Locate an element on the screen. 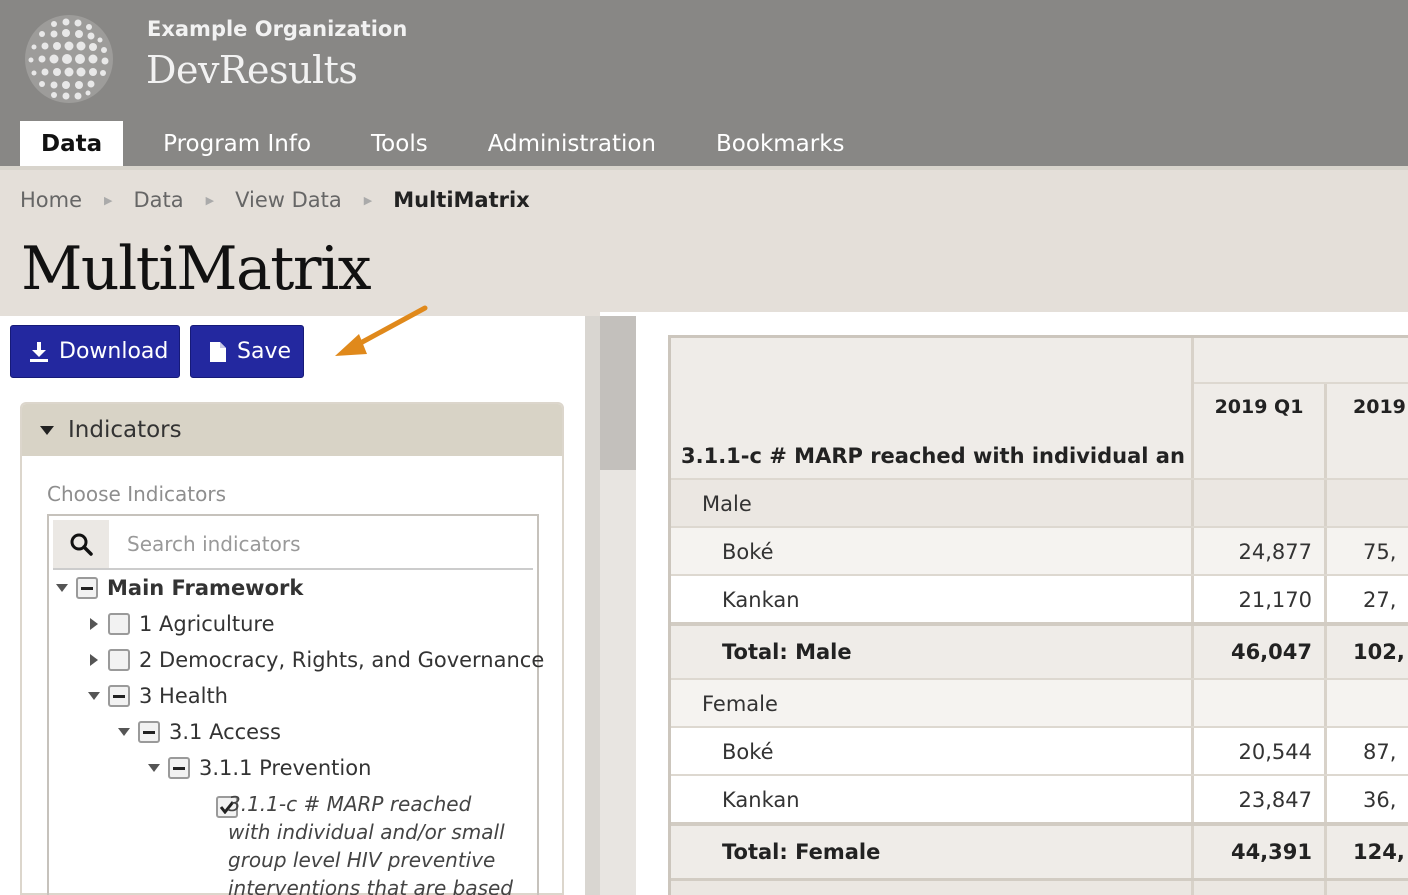  collapse-caret-icon is located at coordinates (47, 430).